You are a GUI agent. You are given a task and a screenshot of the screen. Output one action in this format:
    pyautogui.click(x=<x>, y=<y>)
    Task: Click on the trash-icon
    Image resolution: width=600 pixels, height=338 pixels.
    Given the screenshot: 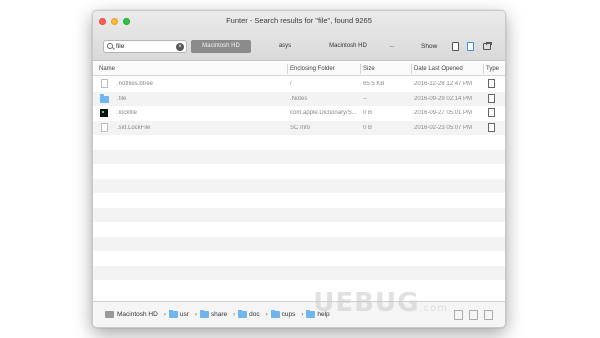 What is the action you would take?
    pyautogui.click(x=488, y=315)
    